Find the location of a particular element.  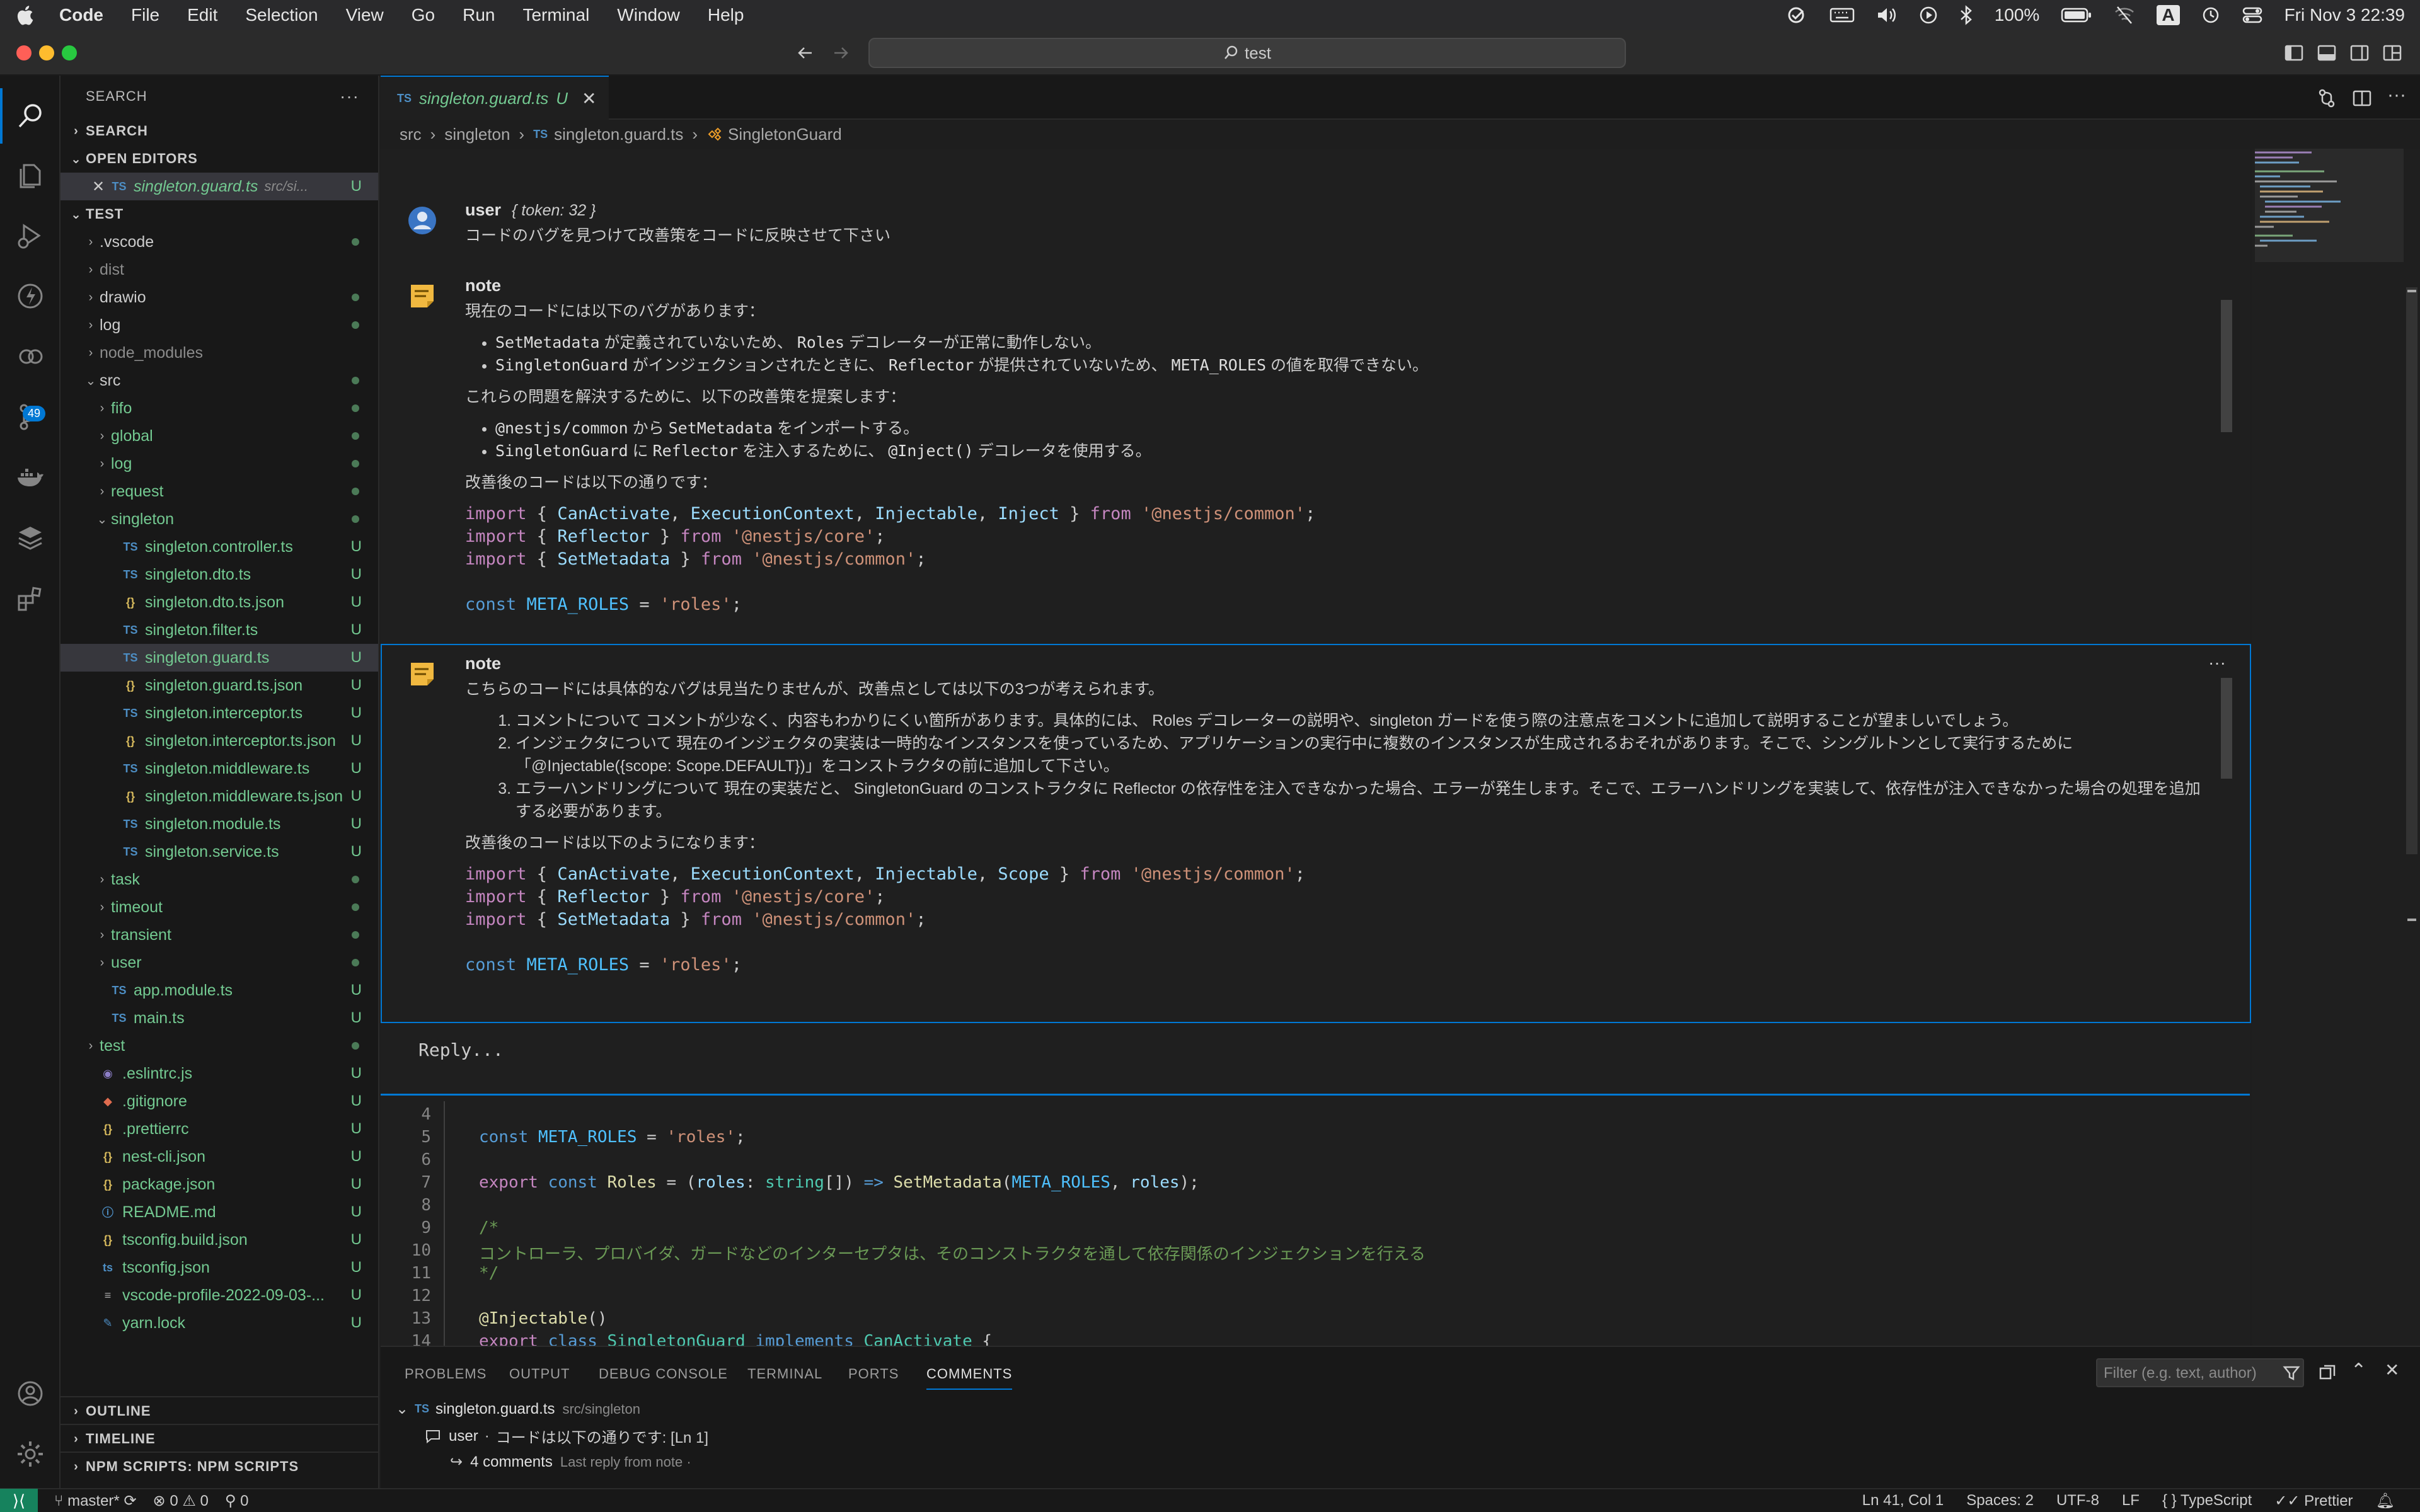

settings-gear-icon is located at coordinates (30, 1454).